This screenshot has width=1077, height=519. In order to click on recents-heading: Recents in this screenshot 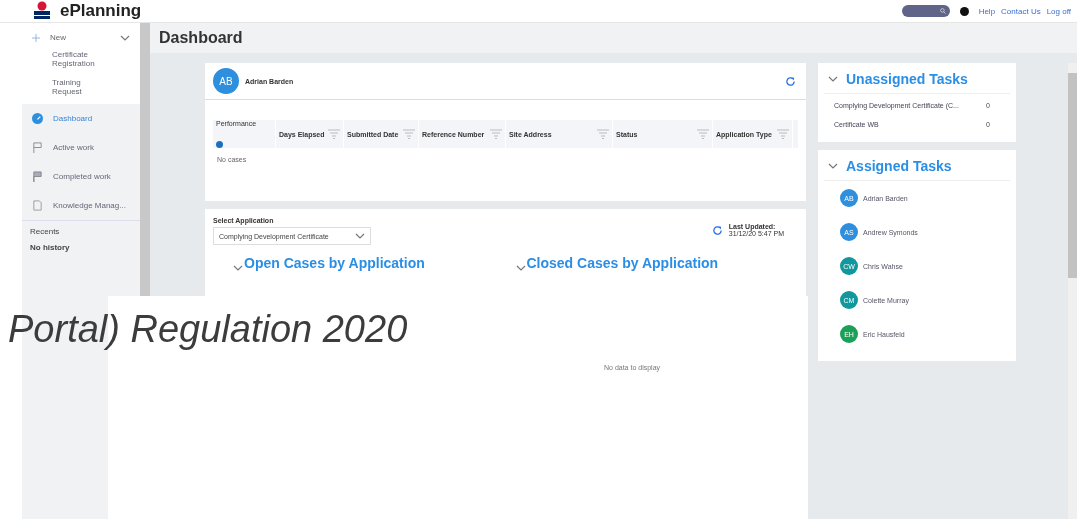, I will do `click(45, 231)`.